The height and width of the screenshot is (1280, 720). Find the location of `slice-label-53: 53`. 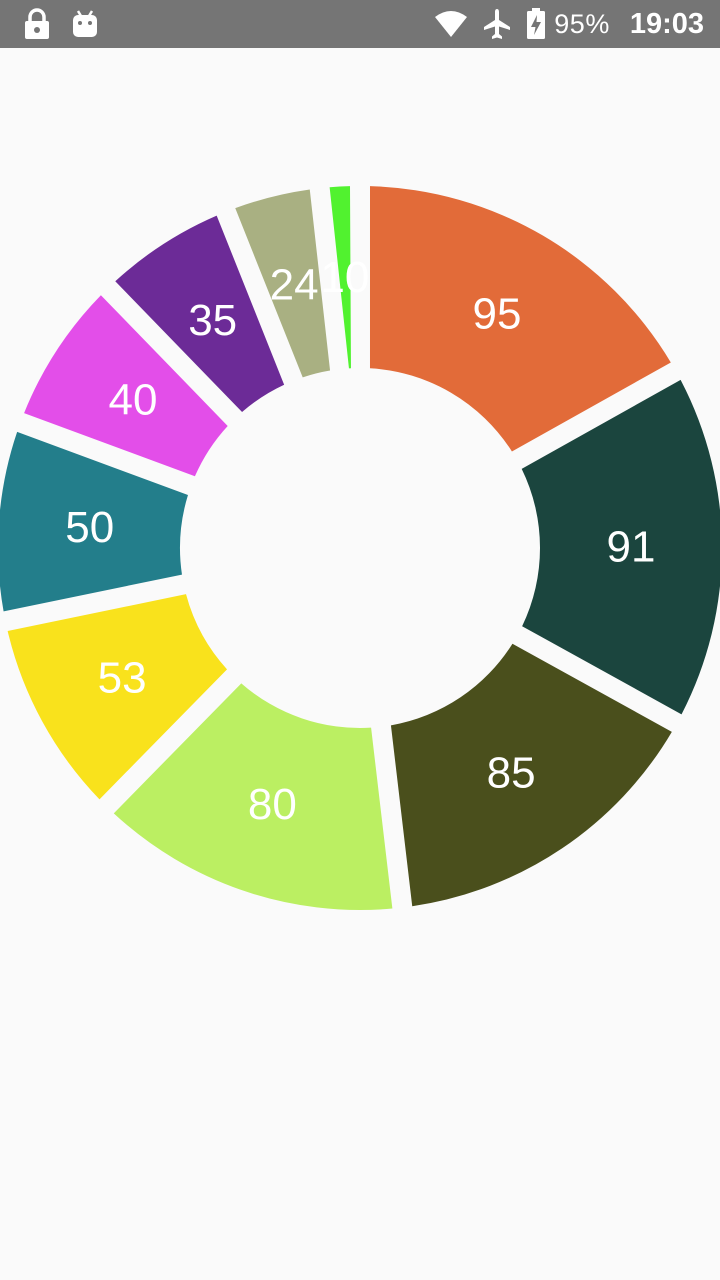

slice-label-53: 53 is located at coordinates (122, 677).